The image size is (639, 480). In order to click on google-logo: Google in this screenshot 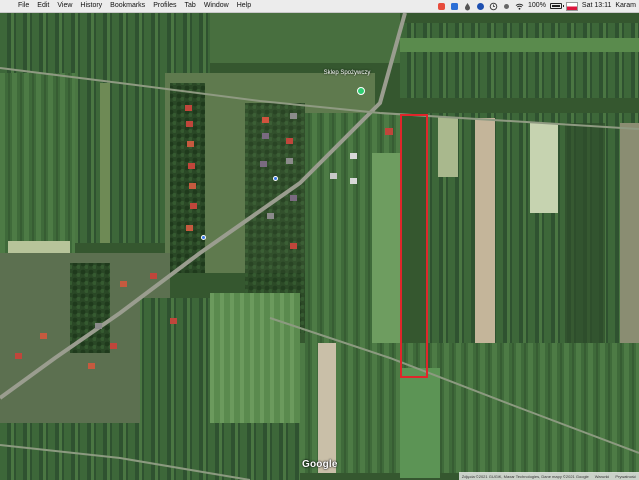, I will do `click(320, 464)`.